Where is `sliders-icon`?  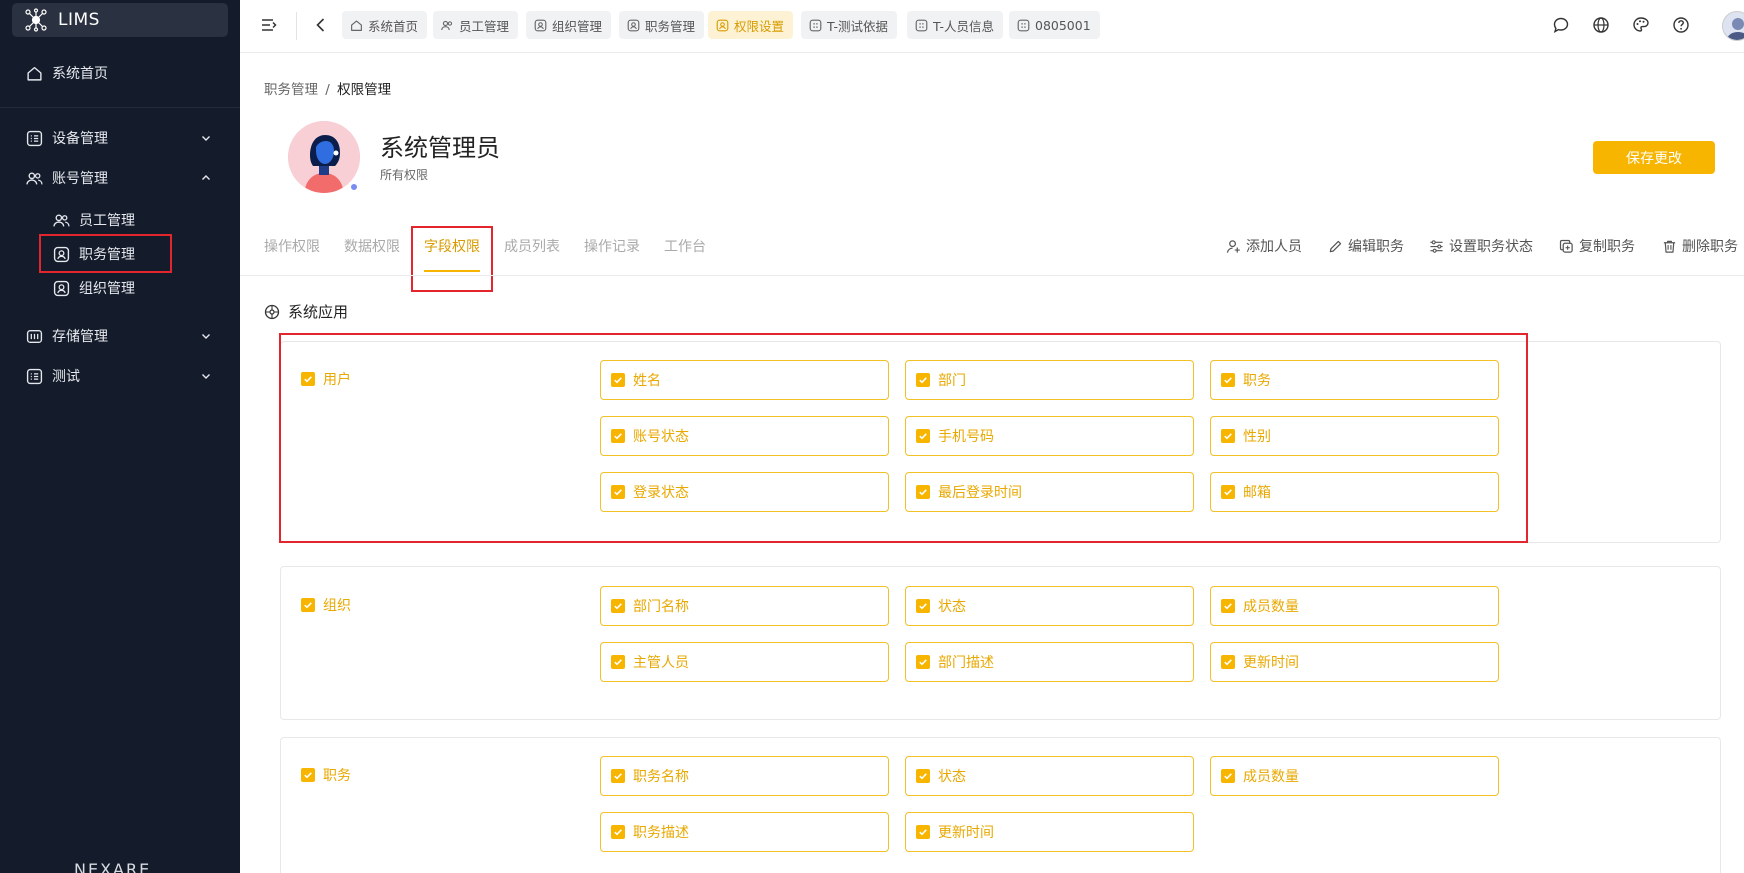
sliders-icon is located at coordinates (1436, 246).